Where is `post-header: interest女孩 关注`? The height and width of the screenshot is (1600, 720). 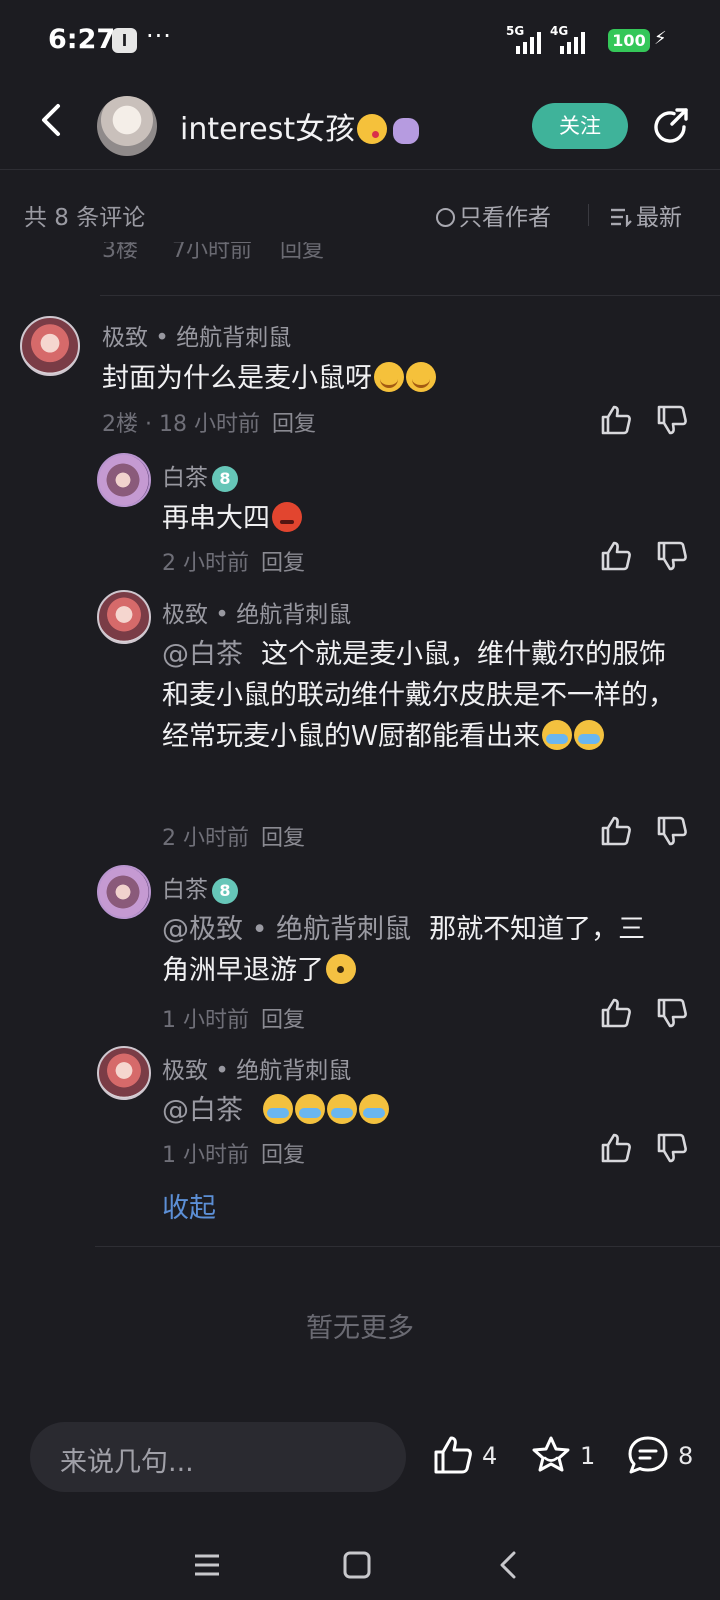 post-header: interest女孩 关注 is located at coordinates (360, 130).